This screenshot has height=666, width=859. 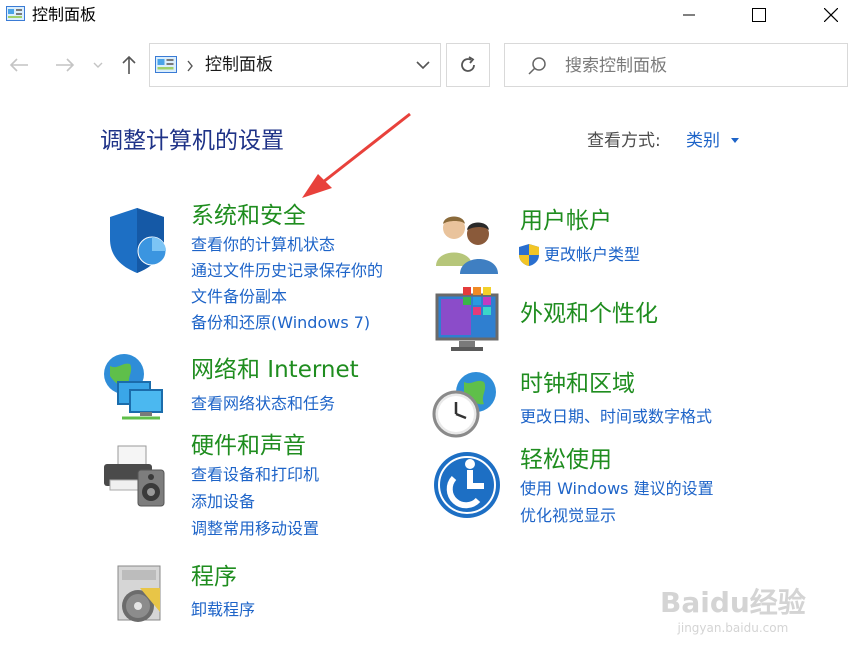 I want to click on search-input: 搜索控制面板, so click(x=676, y=65).